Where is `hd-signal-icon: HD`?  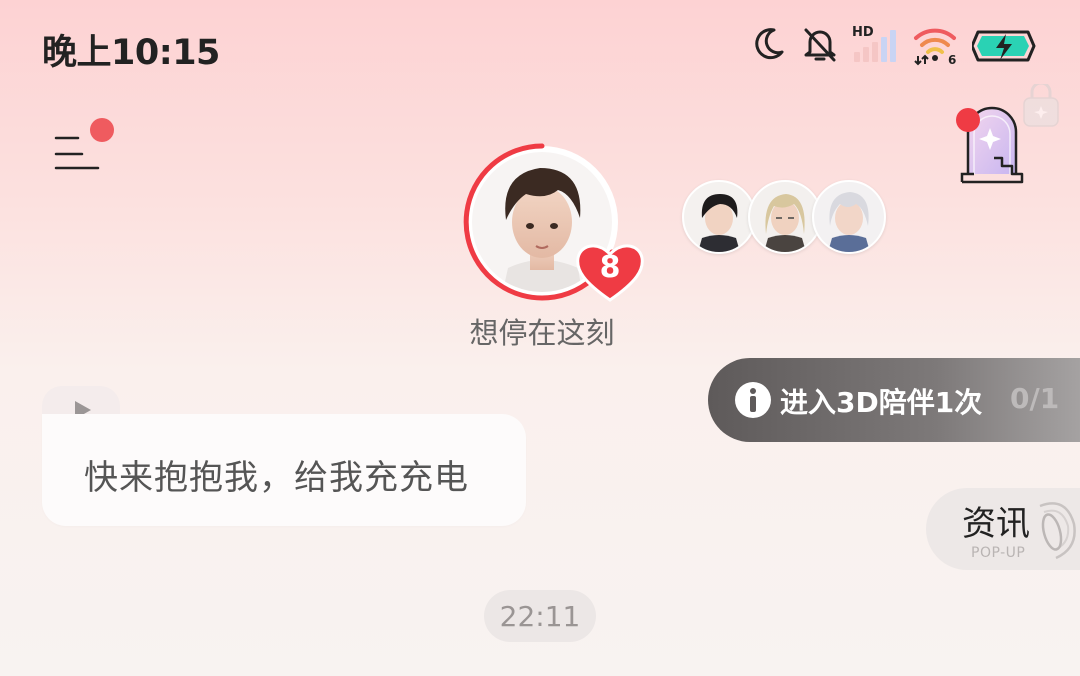 hd-signal-icon: HD is located at coordinates (874, 43).